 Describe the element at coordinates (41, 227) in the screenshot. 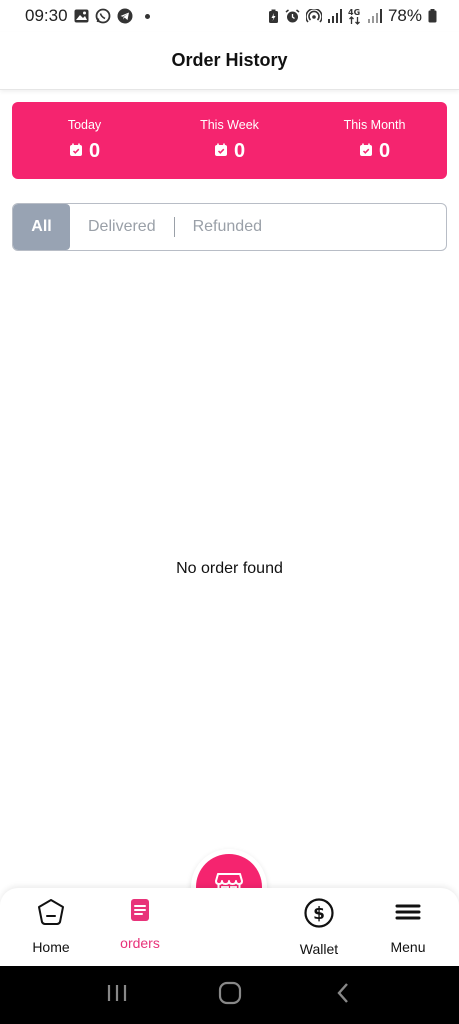

I see `tab-all: All` at that location.